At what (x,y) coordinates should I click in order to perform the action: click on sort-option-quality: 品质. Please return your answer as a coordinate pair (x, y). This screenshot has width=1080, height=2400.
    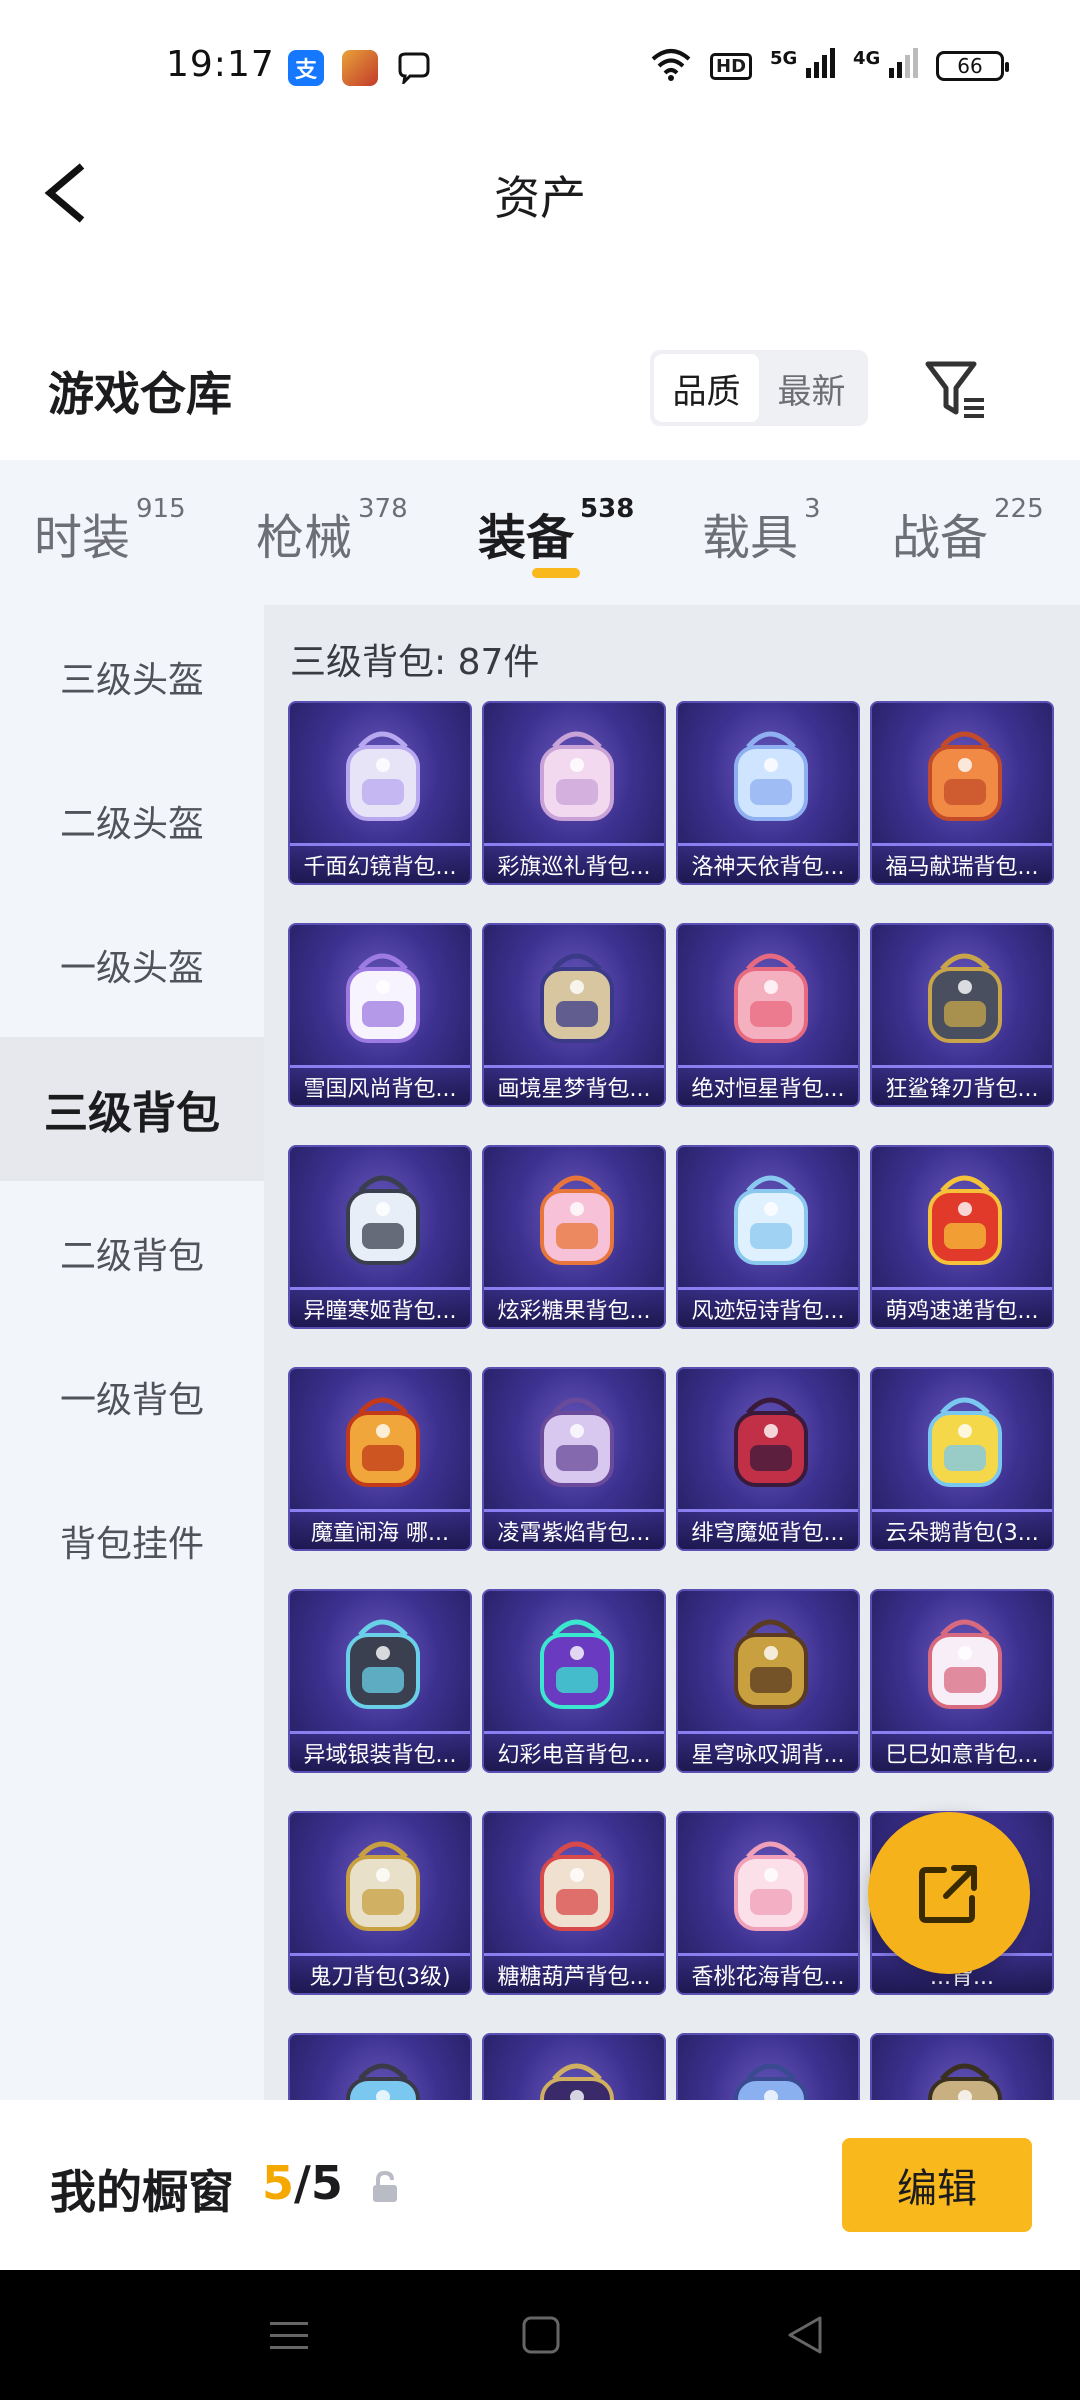
    Looking at the image, I should click on (706, 388).